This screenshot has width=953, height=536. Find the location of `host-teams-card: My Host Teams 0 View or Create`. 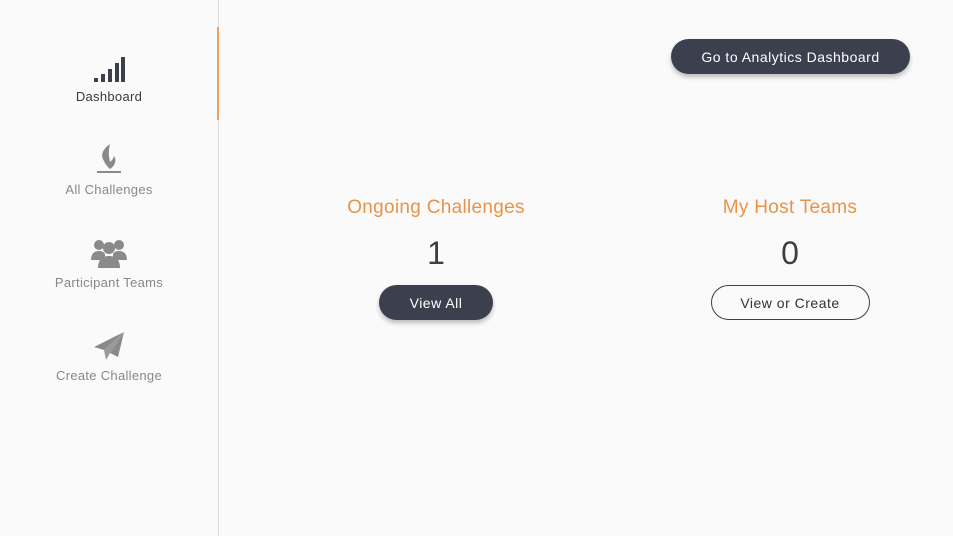

host-teams-card: My Host Teams 0 View or Create is located at coordinates (790, 257).